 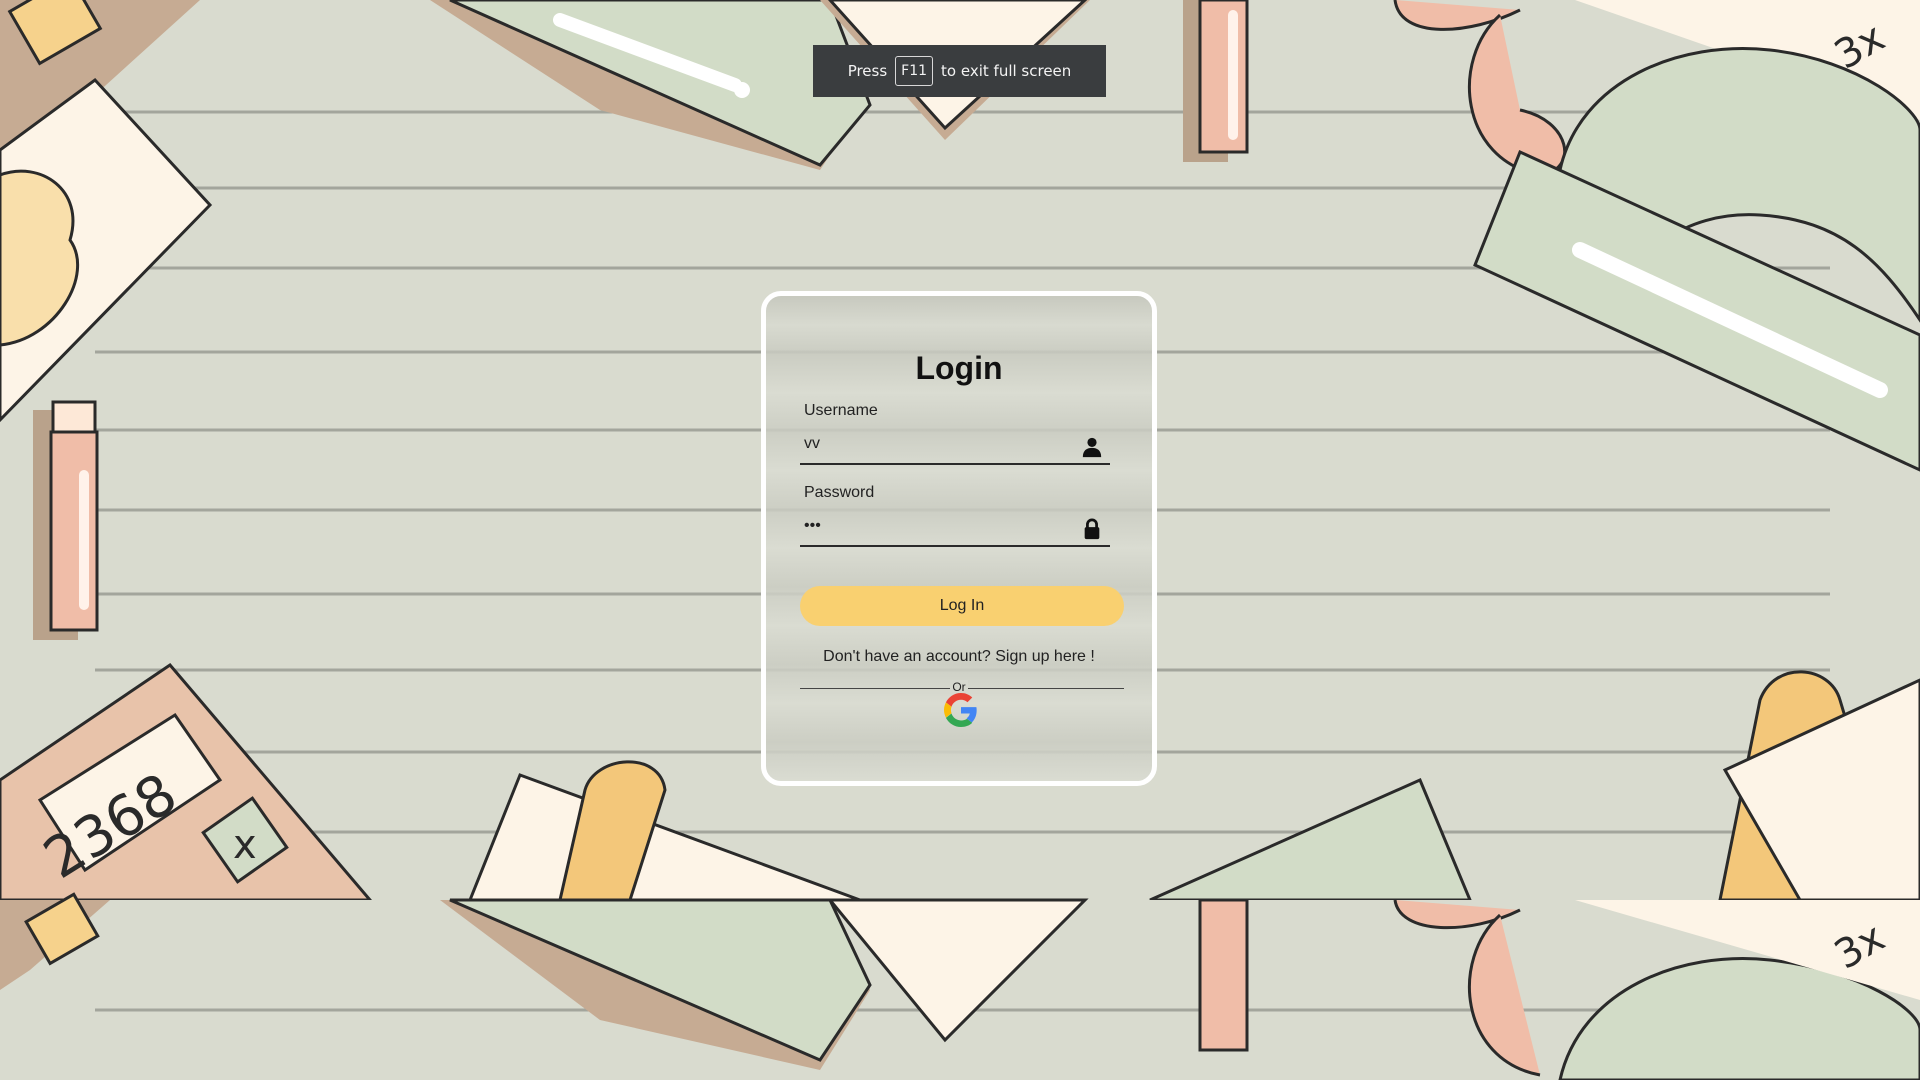 I want to click on or-text: Or, so click(x=959, y=687).